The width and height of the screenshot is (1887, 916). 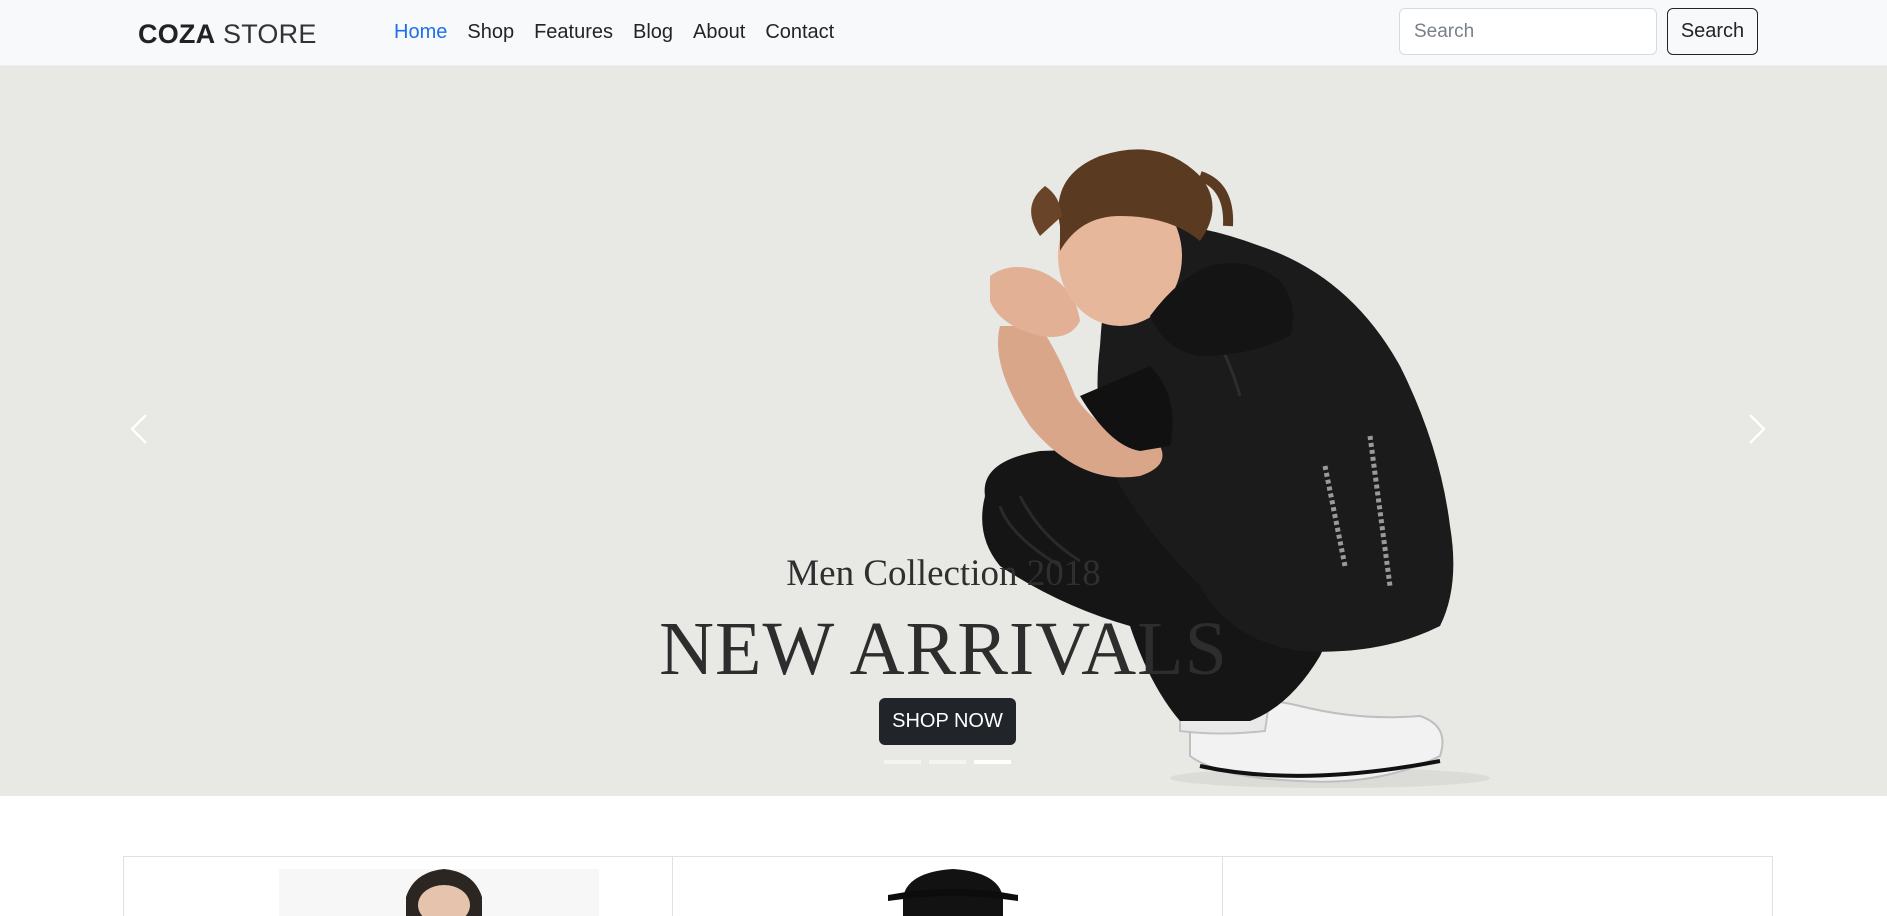 What do you see at coordinates (420, 32) in the screenshot?
I see `nav-link-home: Home` at bounding box center [420, 32].